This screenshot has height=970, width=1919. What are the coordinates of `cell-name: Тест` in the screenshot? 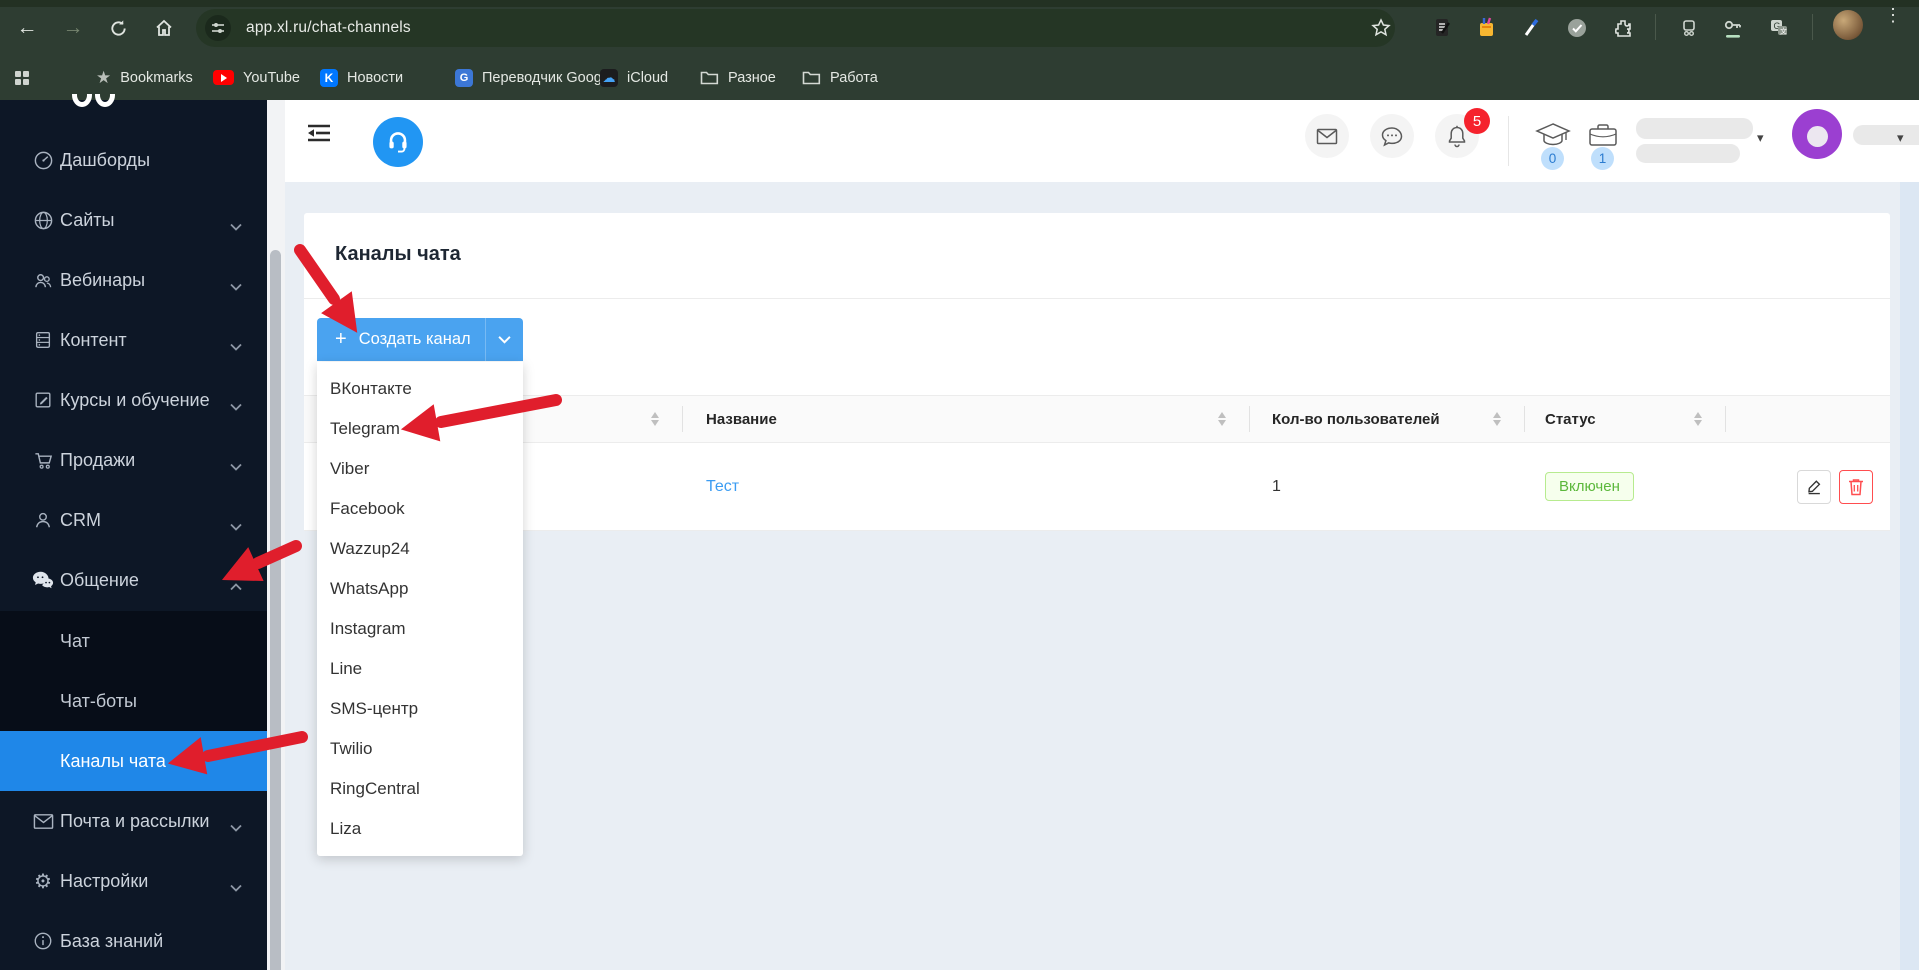 It's located at (966, 486).